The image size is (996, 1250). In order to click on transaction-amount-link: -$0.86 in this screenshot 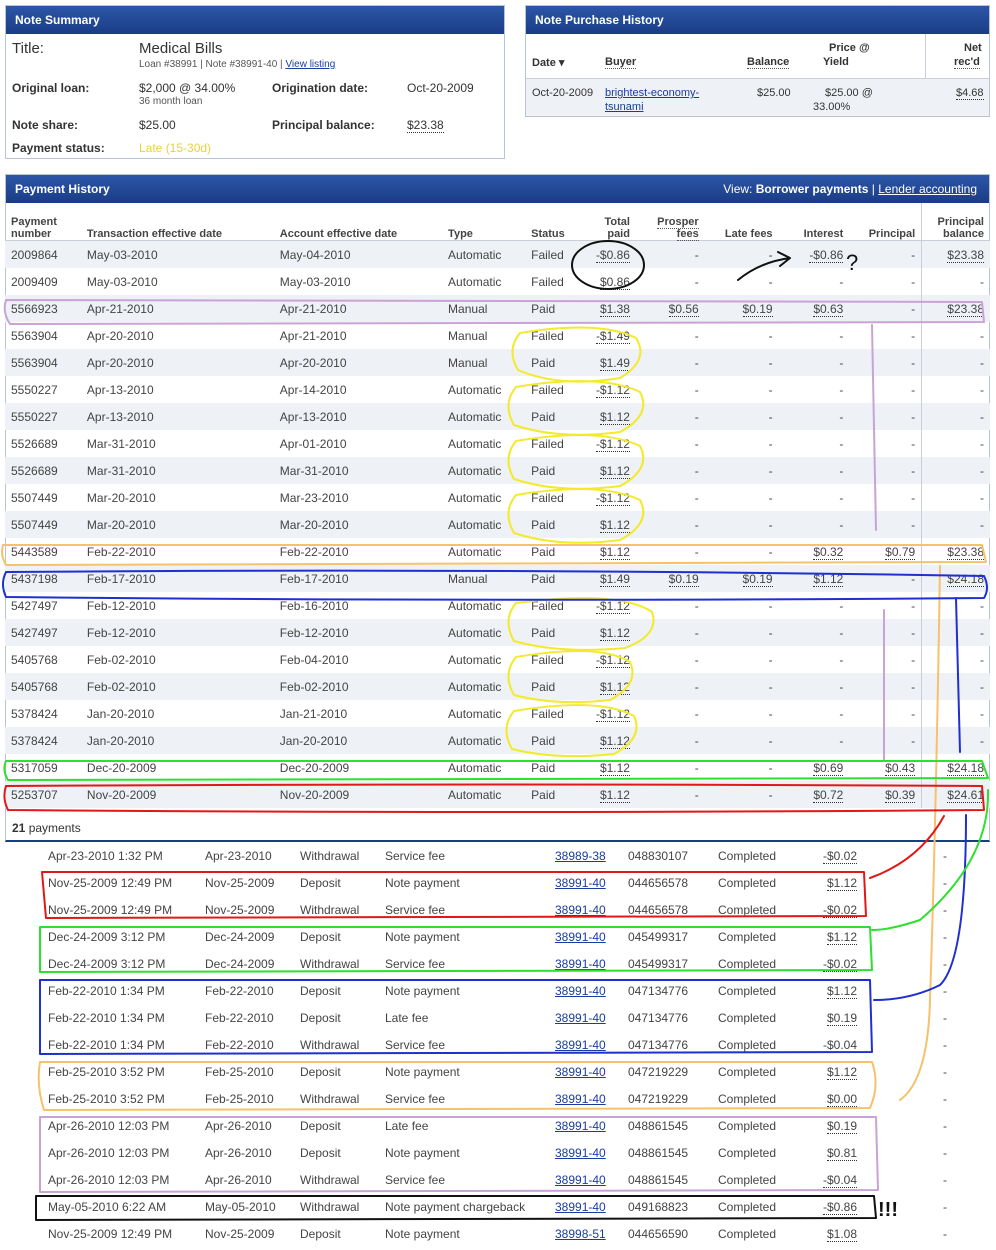, I will do `click(839, 1207)`.